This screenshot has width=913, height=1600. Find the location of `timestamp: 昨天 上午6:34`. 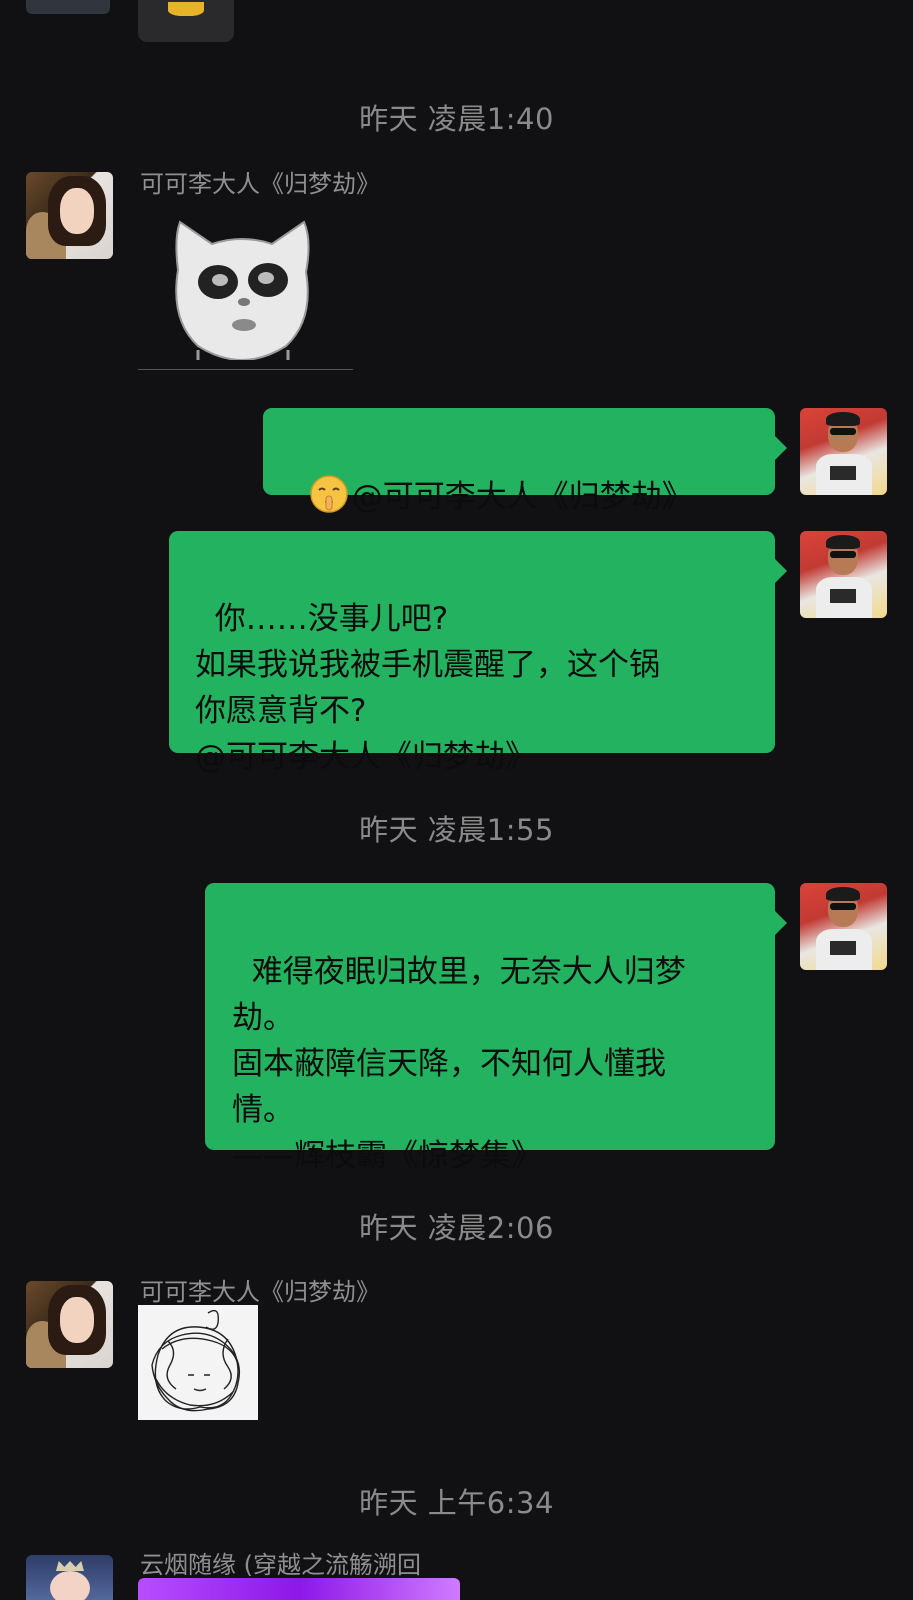

timestamp: 昨天 上午6:34 is located at coordinates (456, 1503).